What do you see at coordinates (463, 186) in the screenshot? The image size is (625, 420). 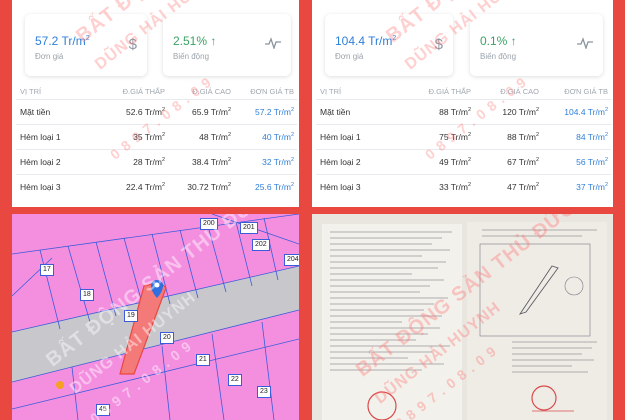 I see `table-row: Hẻm loại 3 33 Tr/m2 47 Tr/m2 37 Tr/m2` at bounding box center [463, 186].